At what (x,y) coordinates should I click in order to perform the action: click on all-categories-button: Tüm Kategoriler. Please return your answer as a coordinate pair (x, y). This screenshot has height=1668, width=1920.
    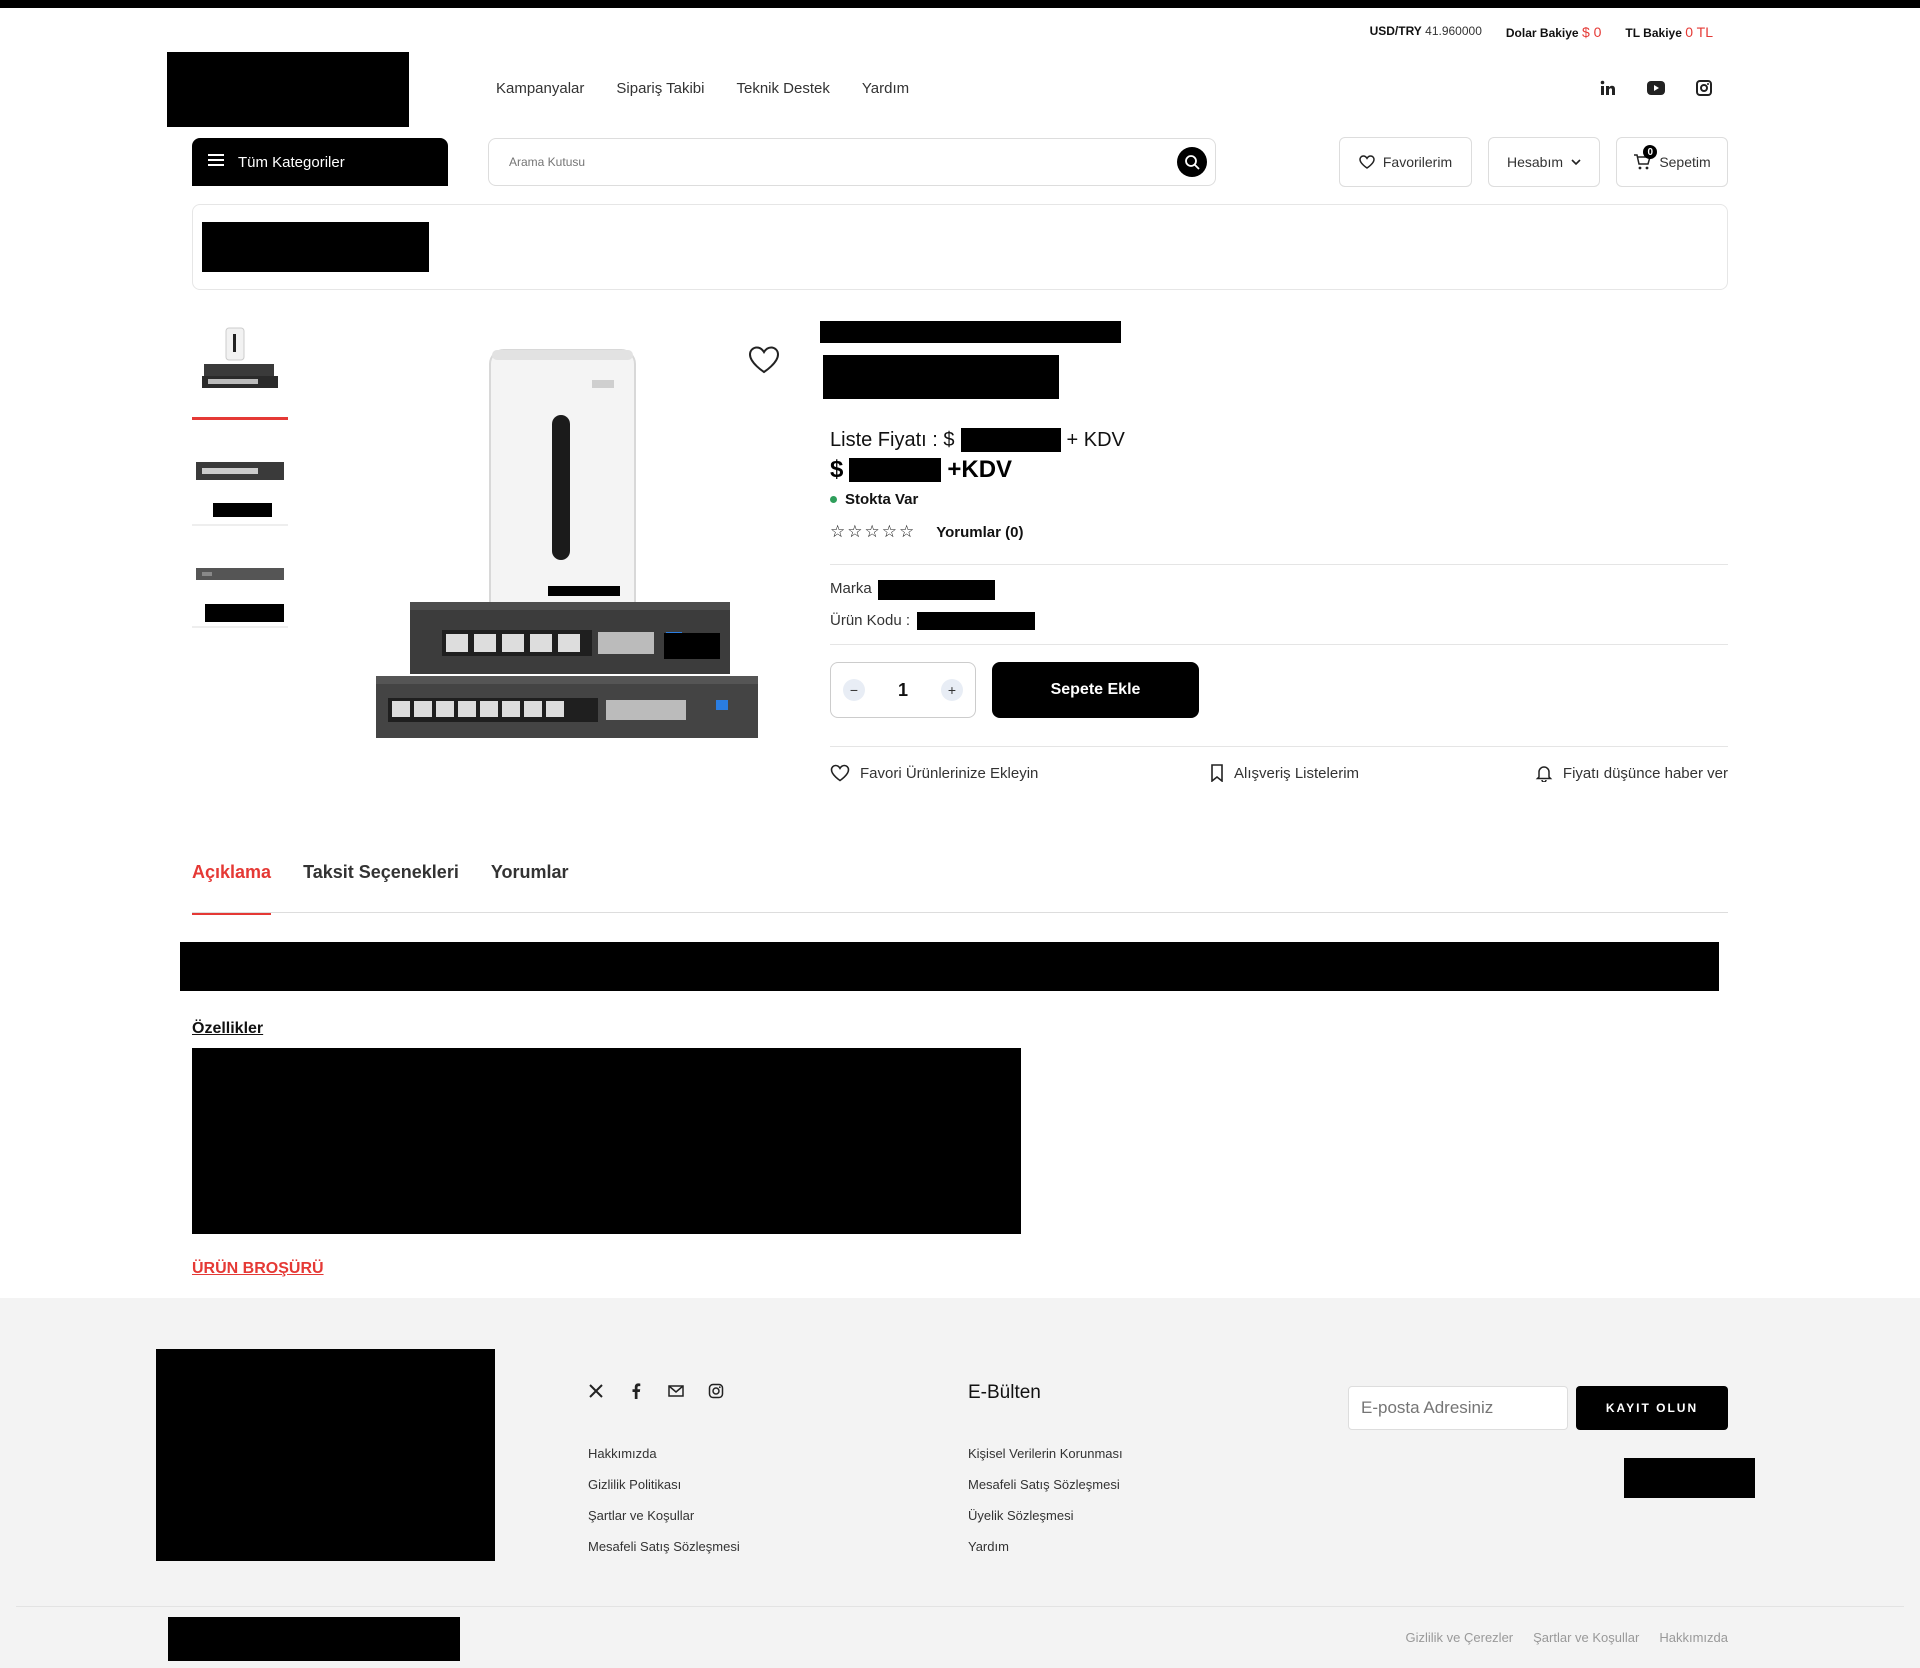
    Looking at the image, I should click on (320, 162).